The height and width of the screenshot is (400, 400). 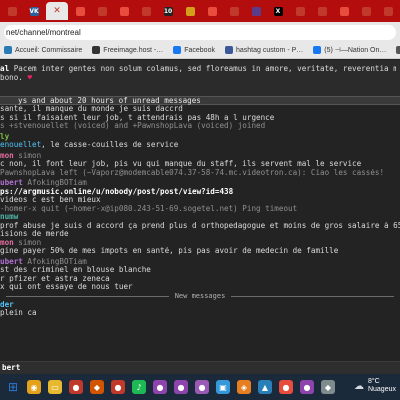 I want to click on weather-desc: Nuageux, so click(x=381, y=389).